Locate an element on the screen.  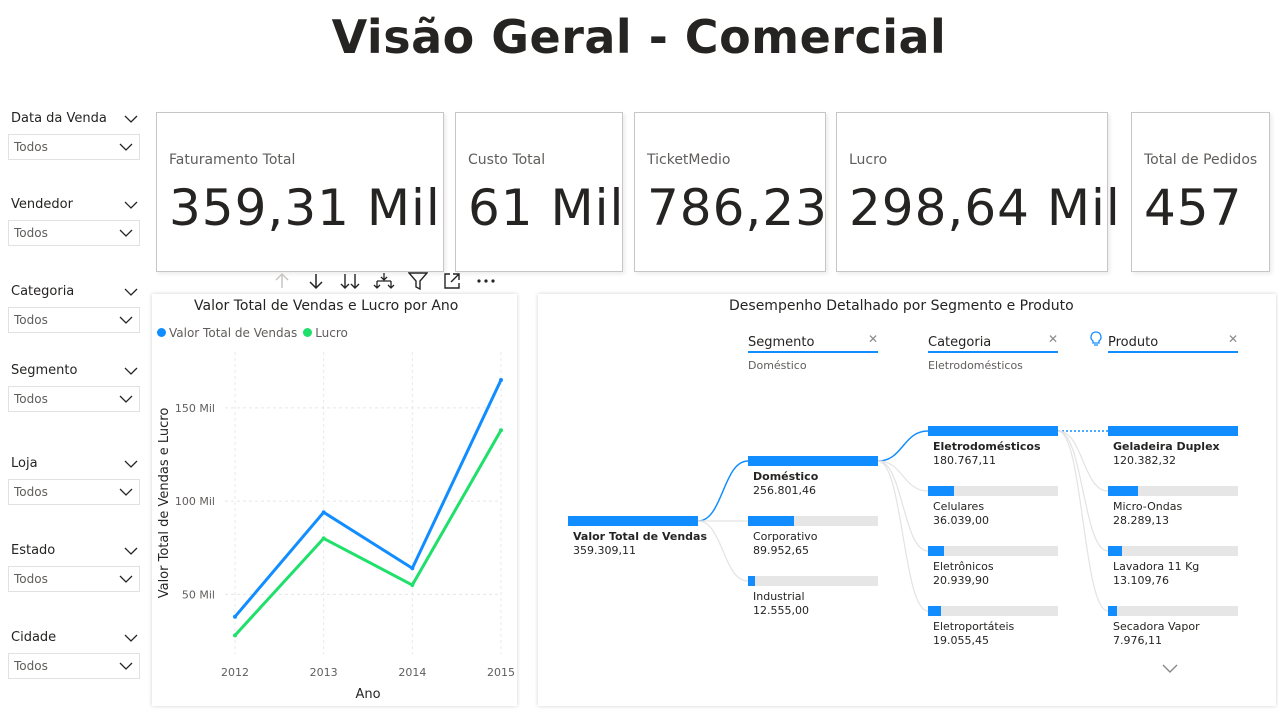
card-value: 298,64 Mil is located at coordinates (985, 208).